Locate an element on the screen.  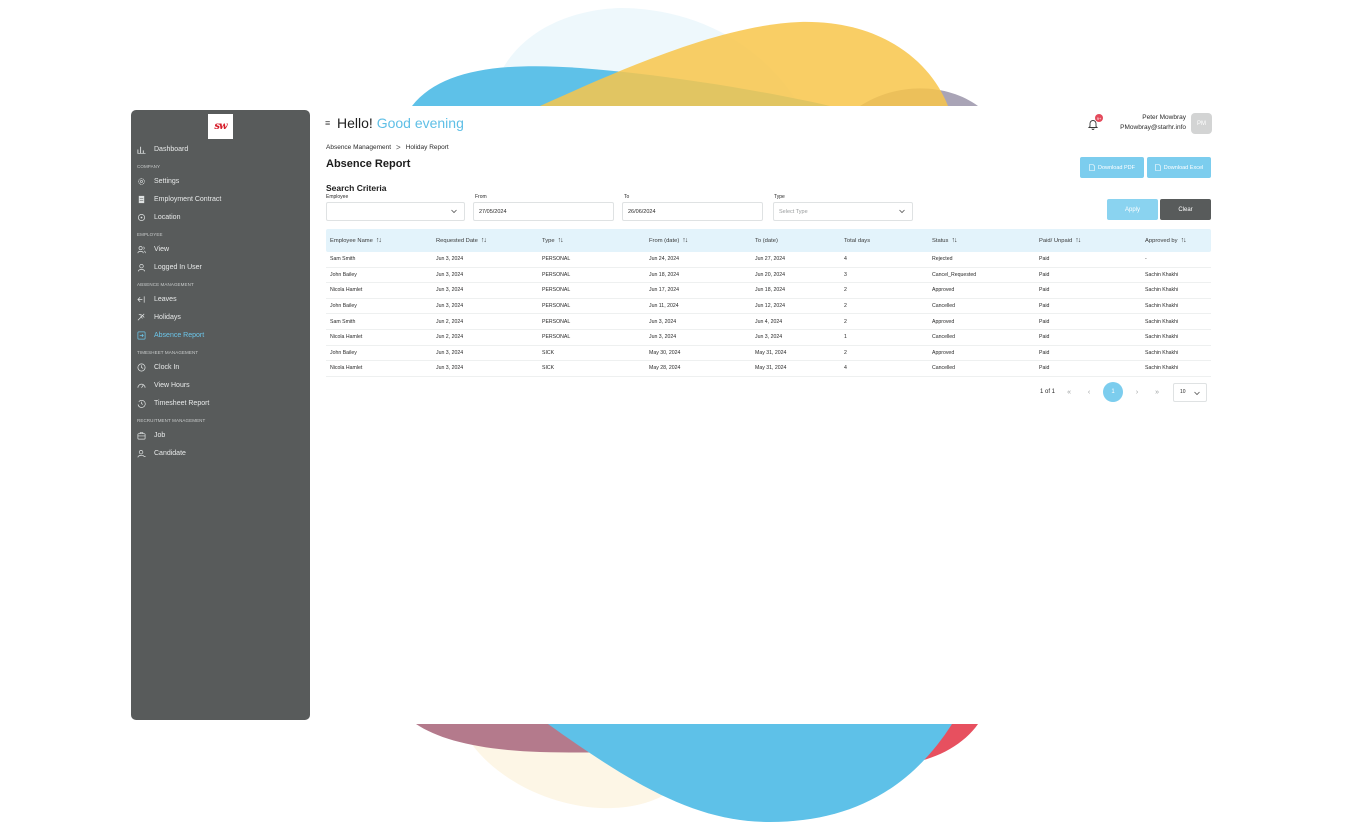
breadcrumb-parent: Absence Management is located at coordinates (358, 147).